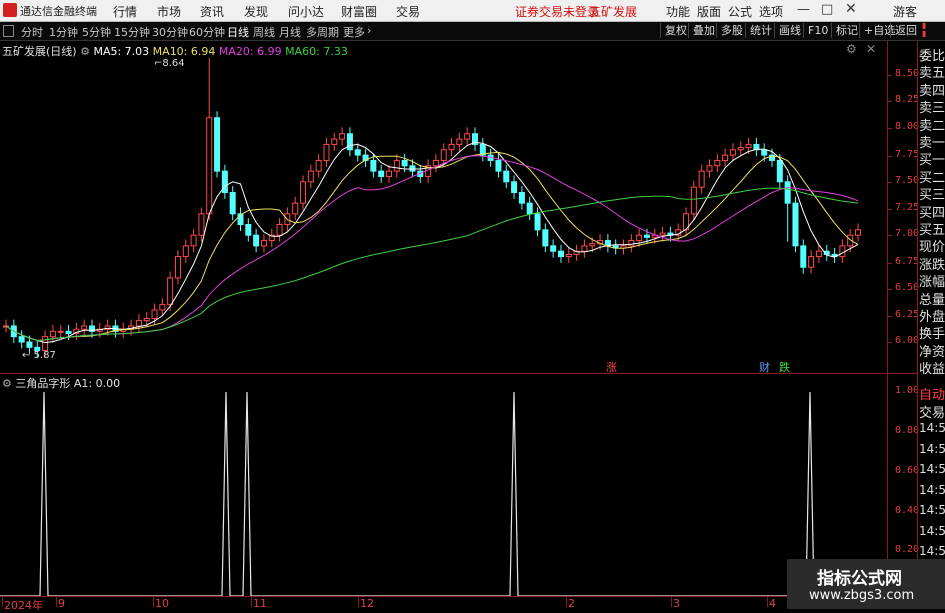  What do you see at coordinates (613, 12) in the screenshot?
I see `stock-name-alert: 五矿发展` at bounding box center [613, 12].